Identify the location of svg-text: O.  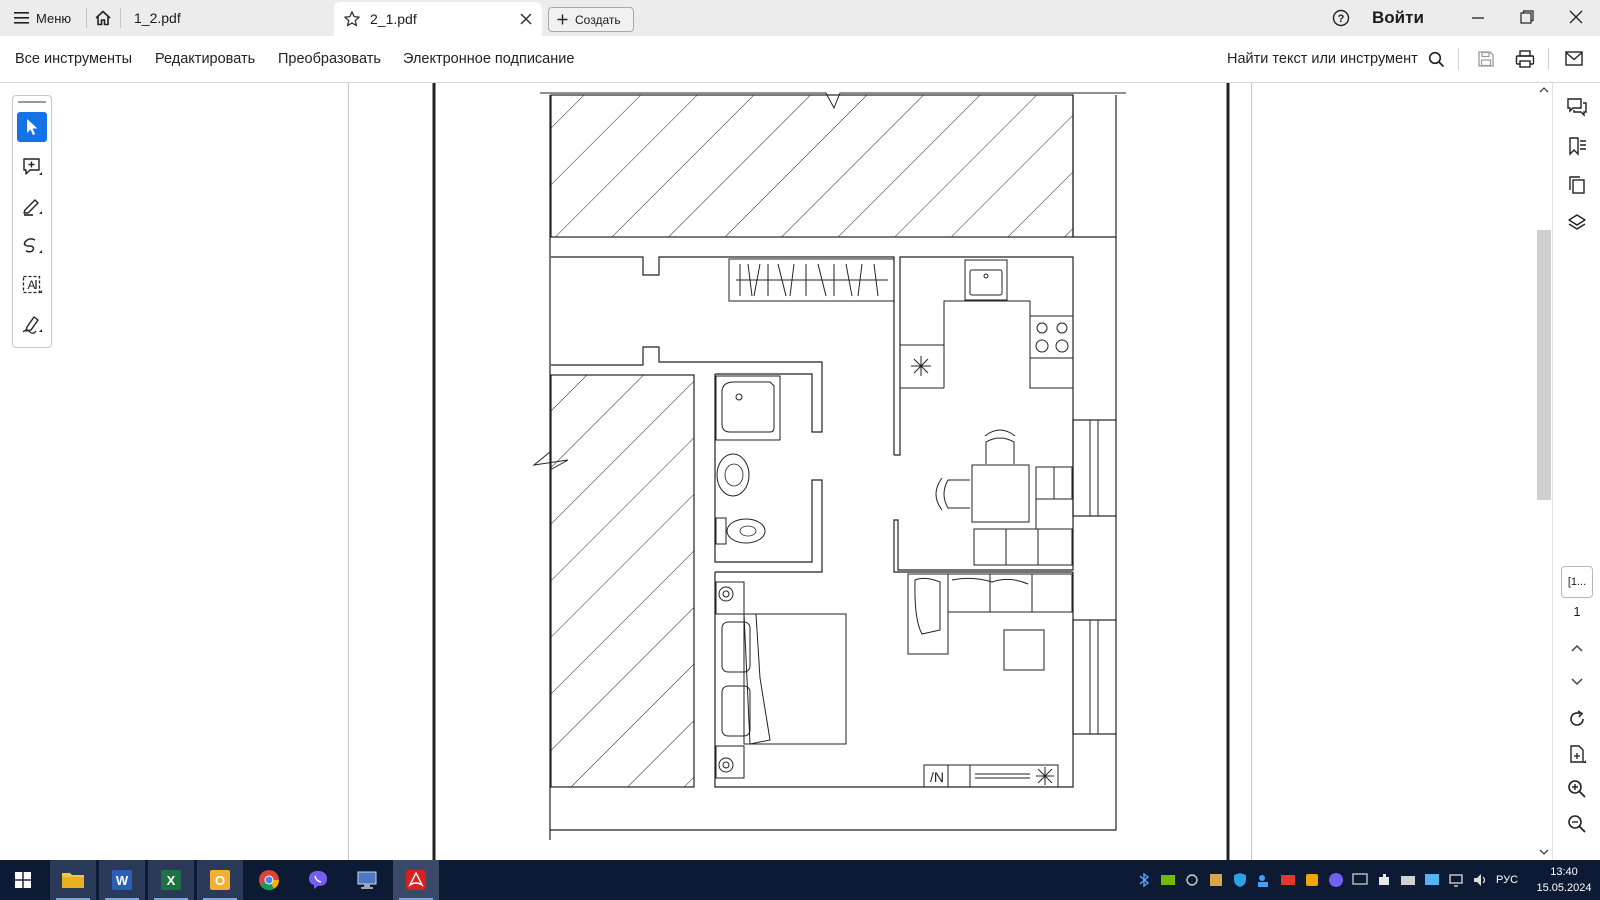
(220, 880).